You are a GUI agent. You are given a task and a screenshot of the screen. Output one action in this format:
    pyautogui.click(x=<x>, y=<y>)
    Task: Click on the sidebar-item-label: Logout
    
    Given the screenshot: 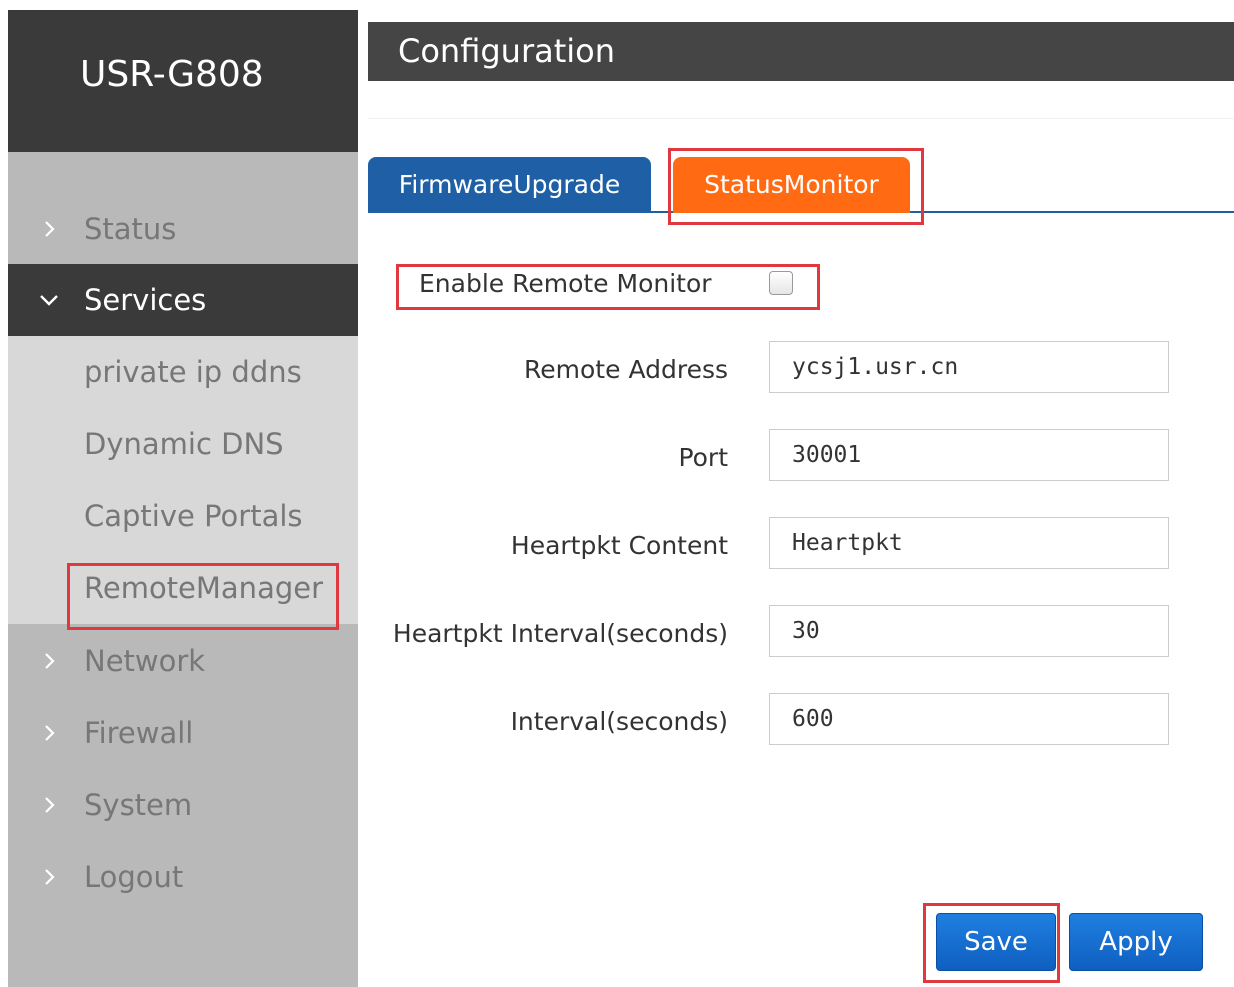 What is the action you would take?
    pyautogui.click(x=134, y=877)
    